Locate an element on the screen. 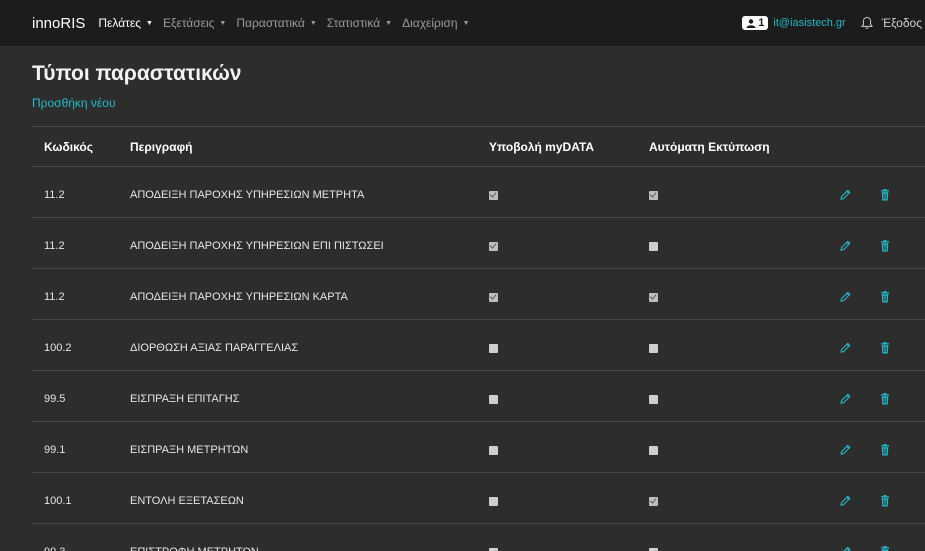 Image resolution: width=925 pixels, height=551 pixels. nav-menu-customers: Πελάτες ▼ is located at coordinates (125, 23).